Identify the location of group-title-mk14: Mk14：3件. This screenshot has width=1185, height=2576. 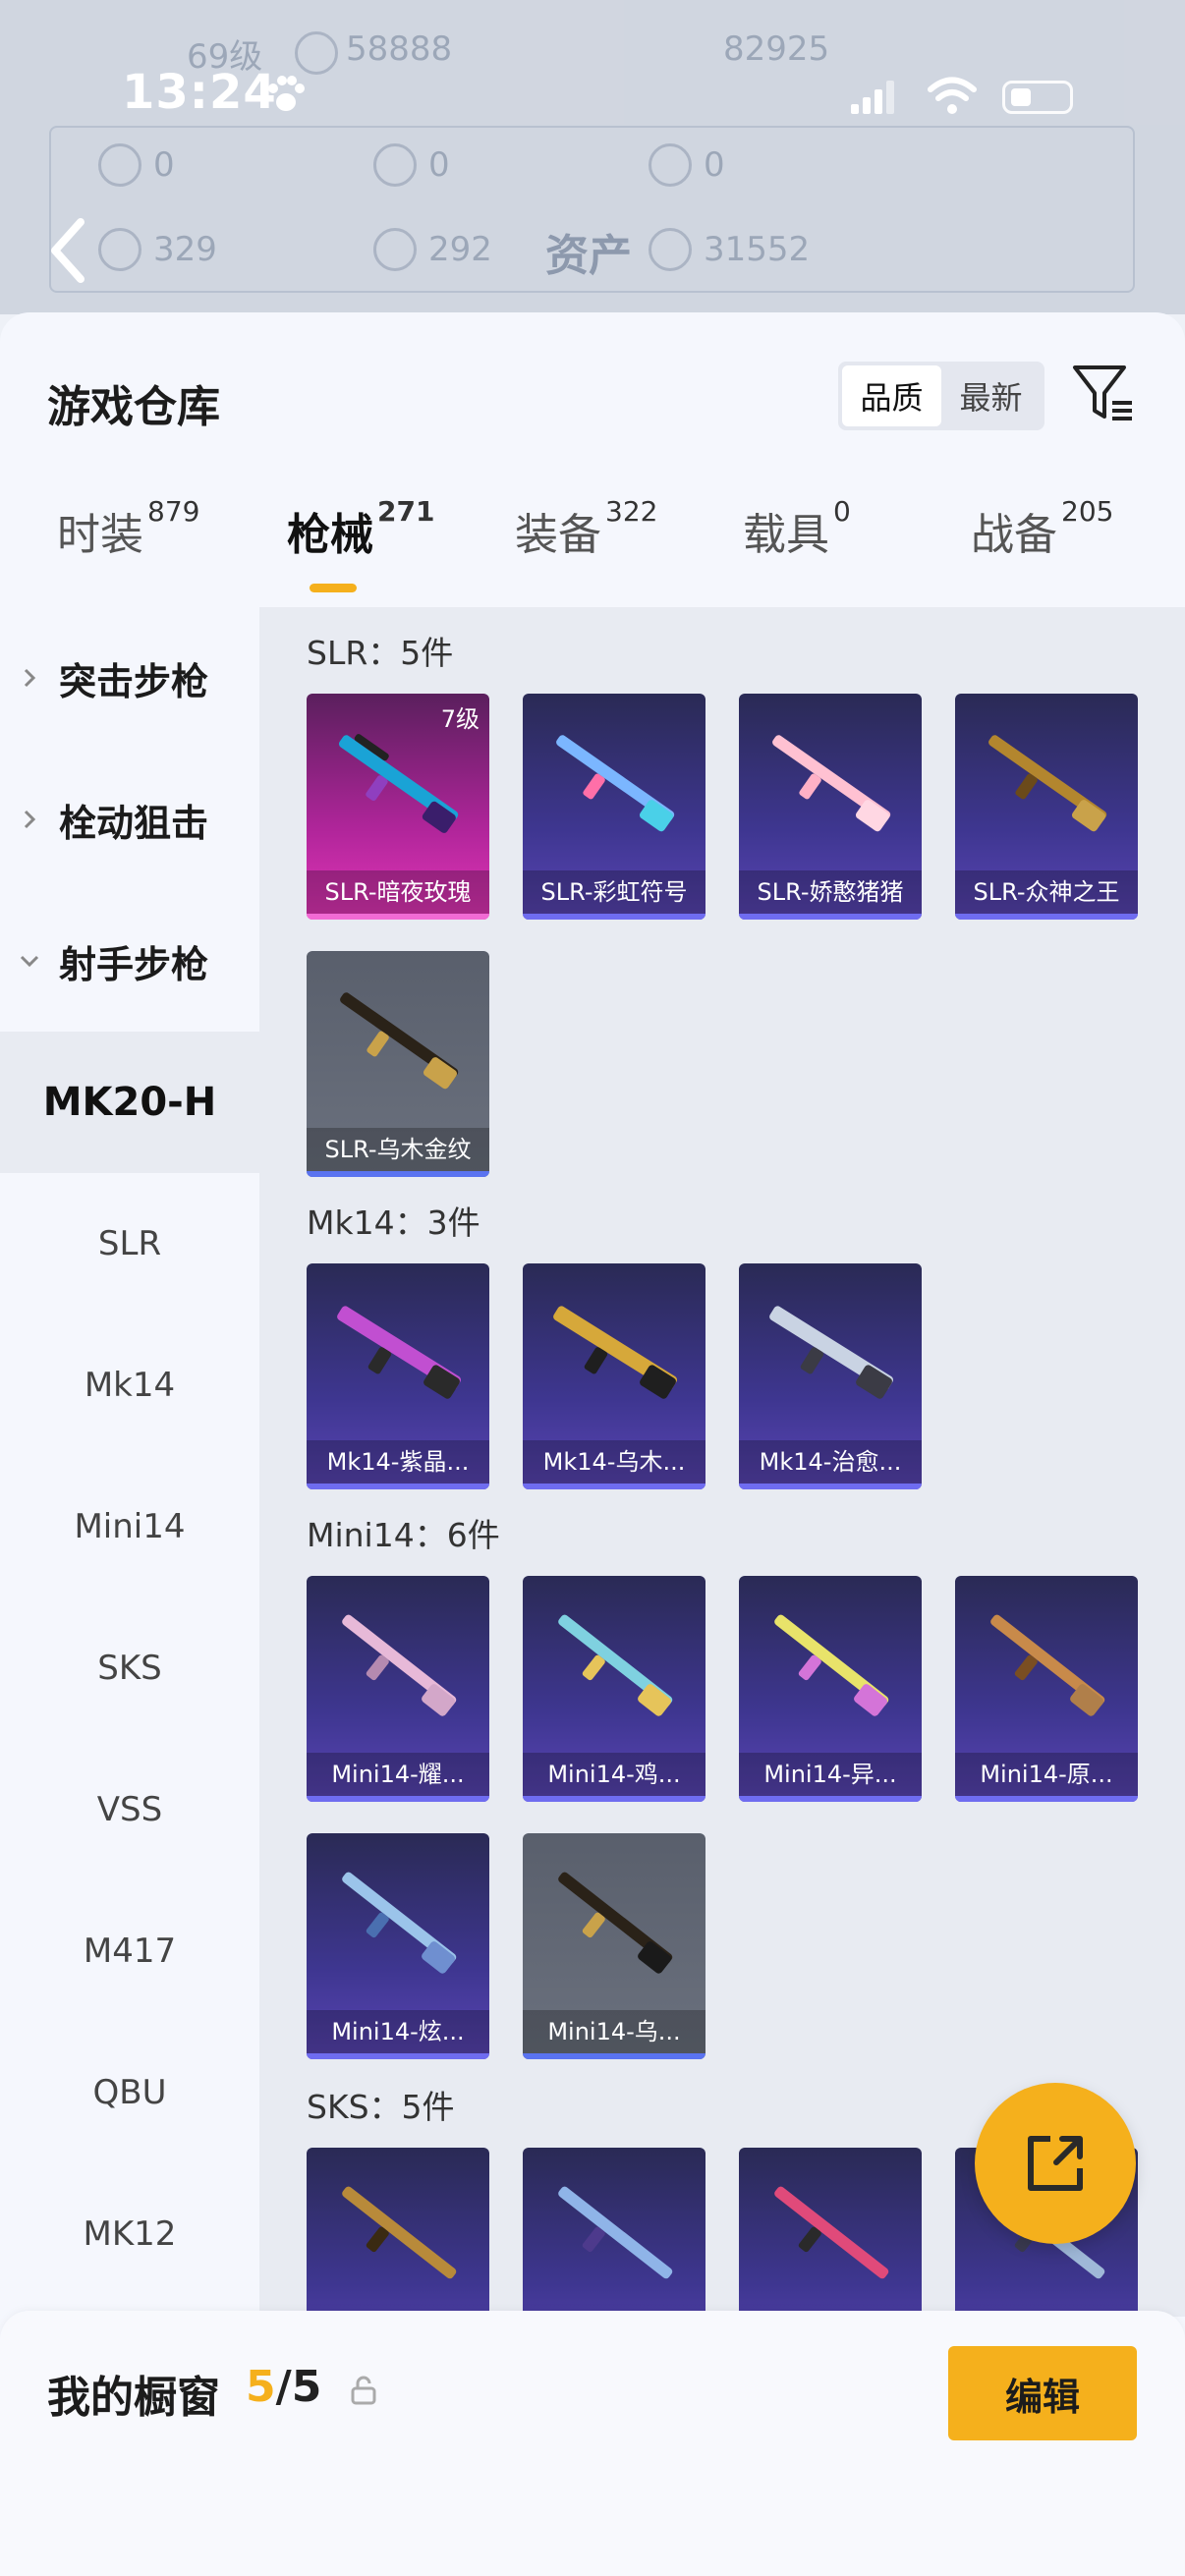
(394, 1223).